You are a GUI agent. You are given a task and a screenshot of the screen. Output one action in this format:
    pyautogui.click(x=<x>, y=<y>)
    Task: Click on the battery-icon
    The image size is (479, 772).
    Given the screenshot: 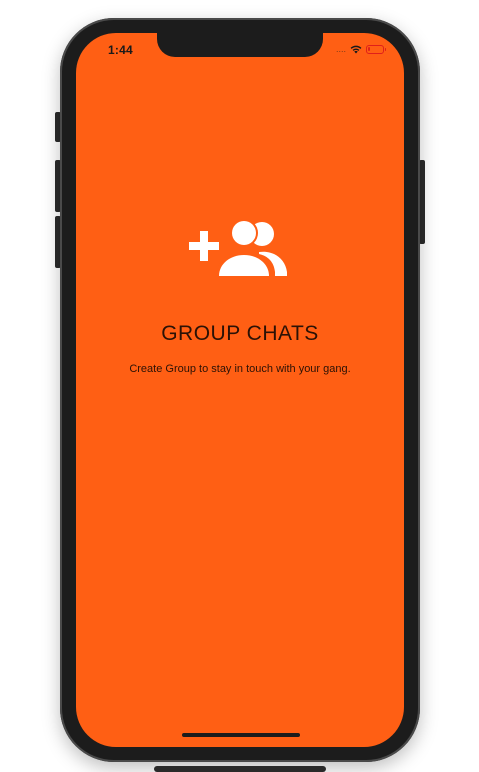 What is the action you would take?
    pyautogui.click(x=376, y=49)
    